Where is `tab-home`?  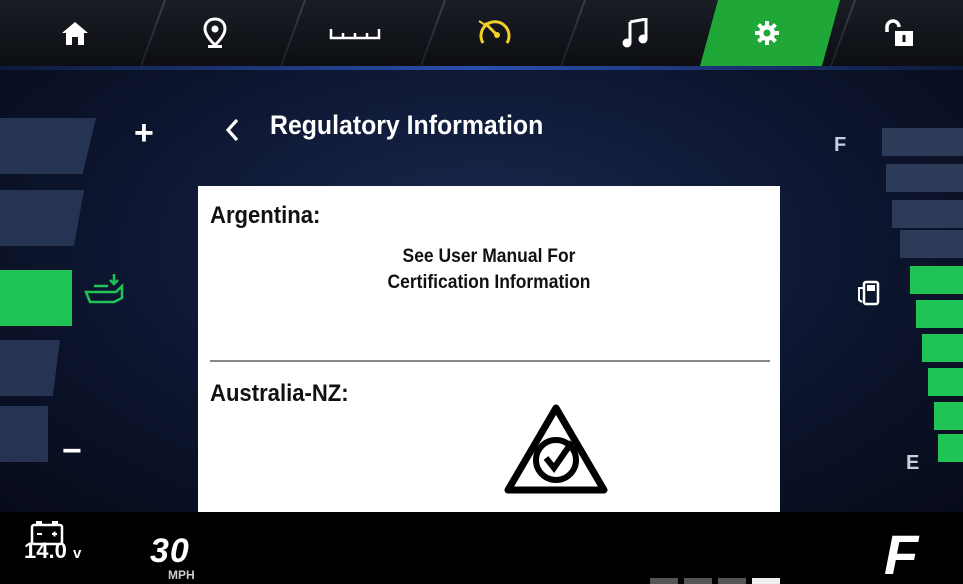
tab-home is located at coordinates (75, 33).